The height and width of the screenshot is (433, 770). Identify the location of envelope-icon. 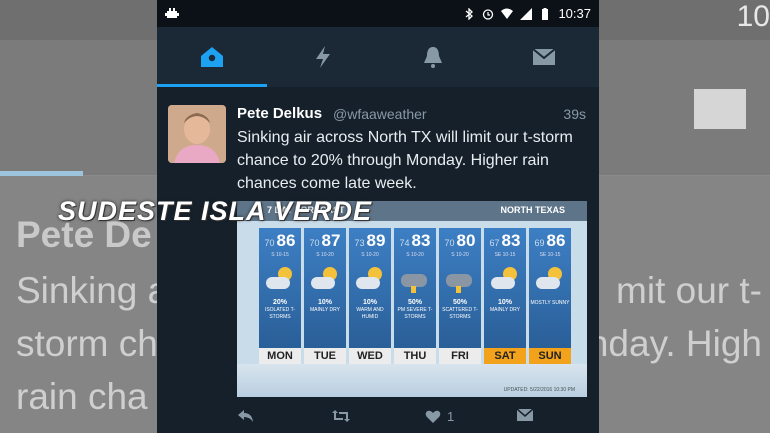
(544, 56).